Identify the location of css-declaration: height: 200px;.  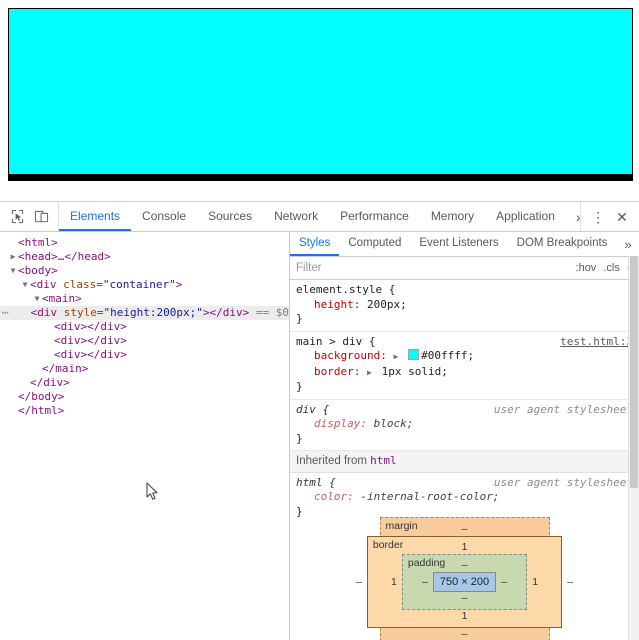
(465, 305).